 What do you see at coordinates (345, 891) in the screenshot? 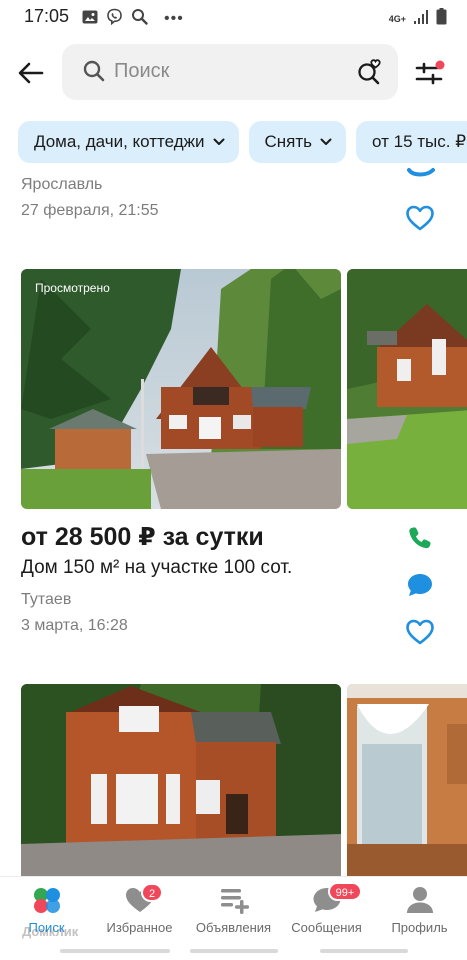
I see `messages-count-badge: 99+` at bounding box center [345, 891].